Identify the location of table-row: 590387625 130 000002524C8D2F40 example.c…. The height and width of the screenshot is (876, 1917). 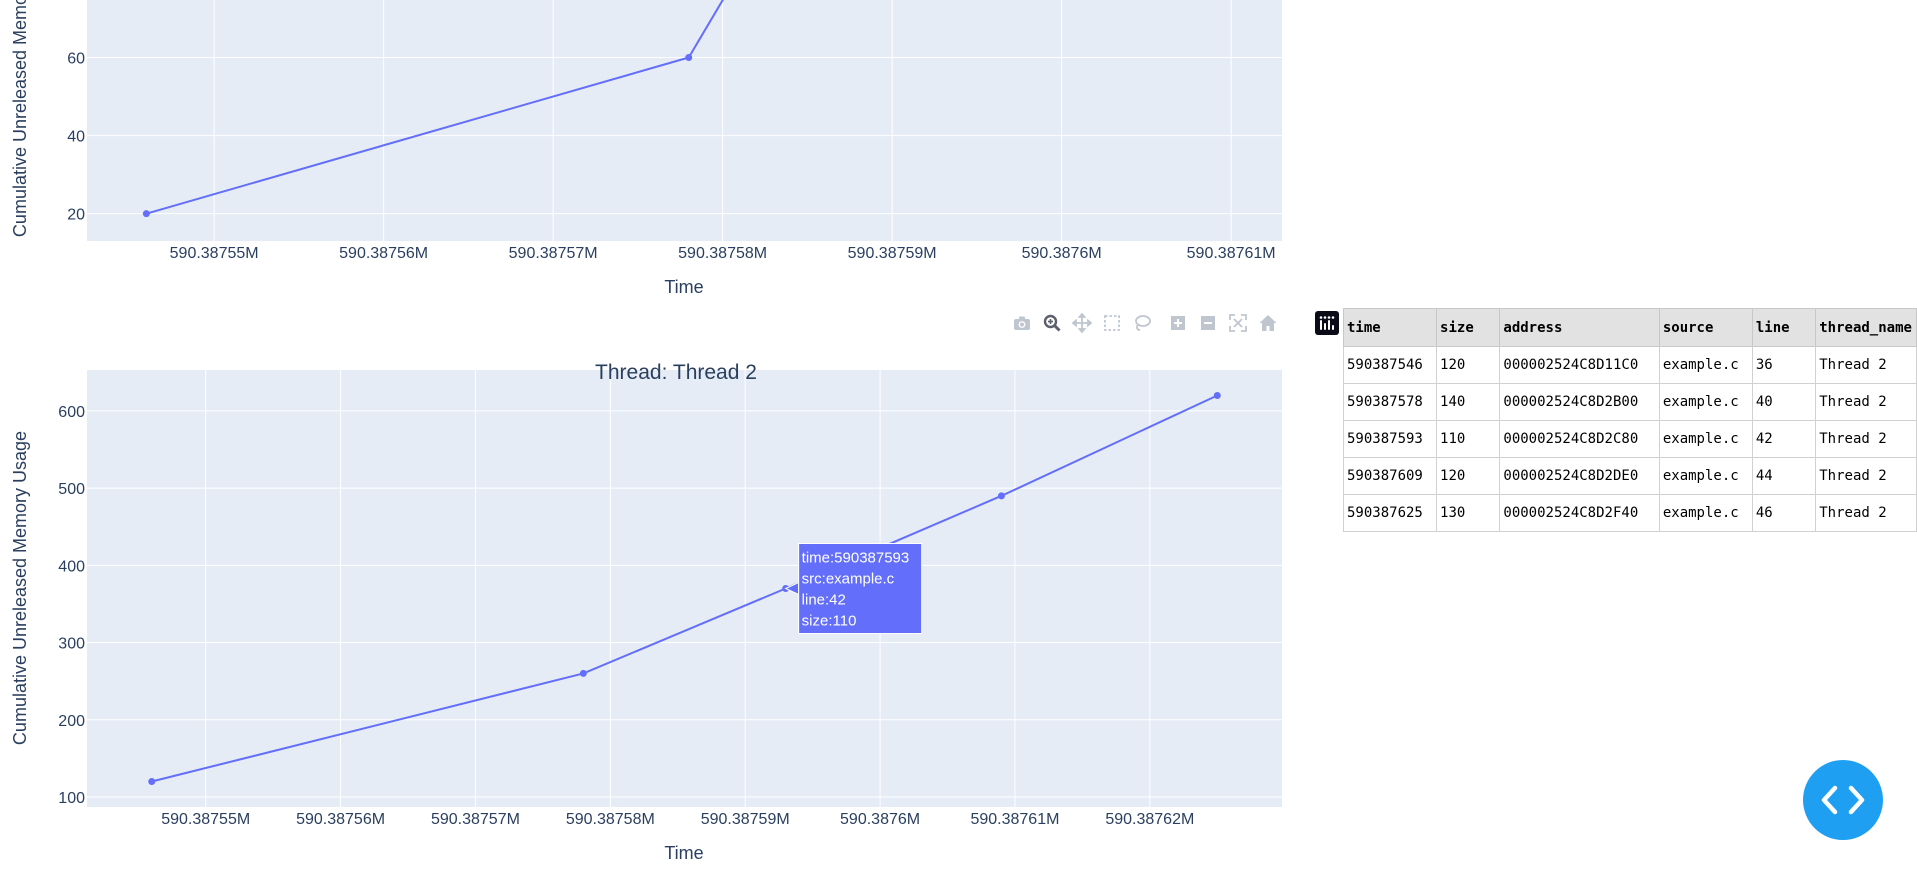
(1630, 513).